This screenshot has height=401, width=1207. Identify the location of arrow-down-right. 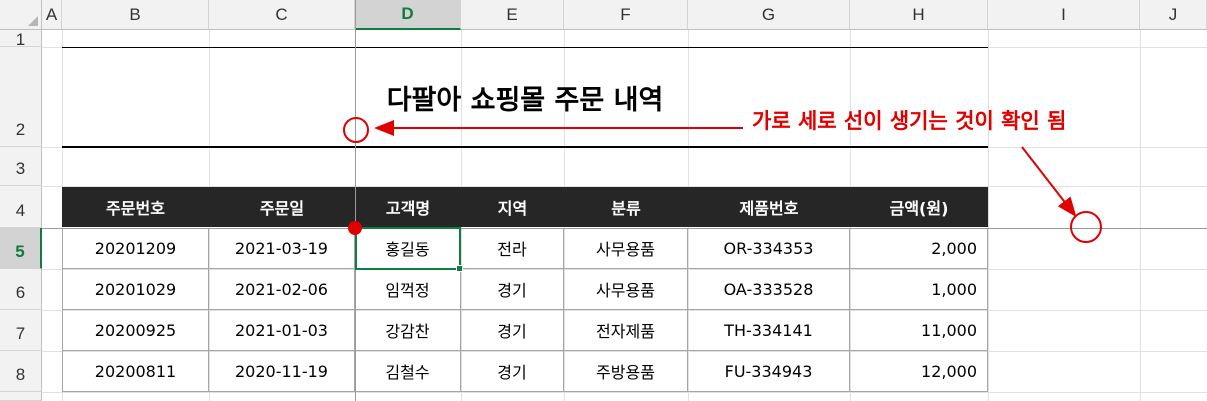
(1049, 182).